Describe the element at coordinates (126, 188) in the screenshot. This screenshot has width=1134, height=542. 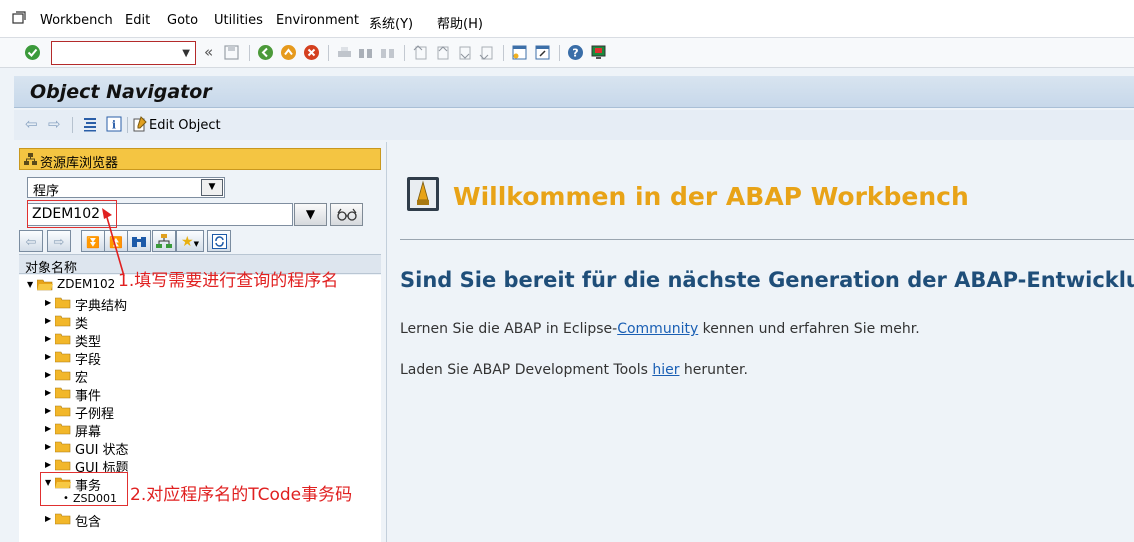
I see `object-type-select: 程序 ▼` at that location.